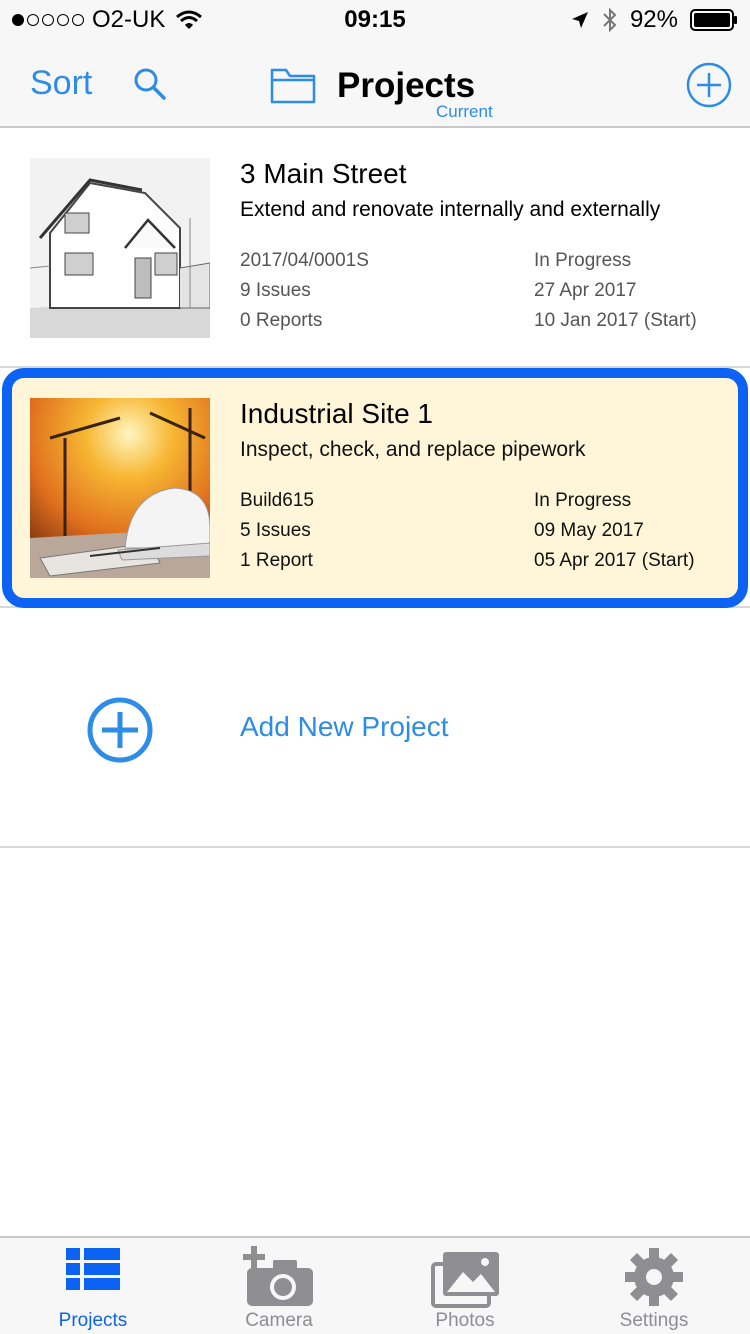 This screenshot has width=750, height=1334. What do you see at coordinates (344, 727) in the screenshot?
I see `add-new-project-label: Add New Project` at bounding box center [344, 727].